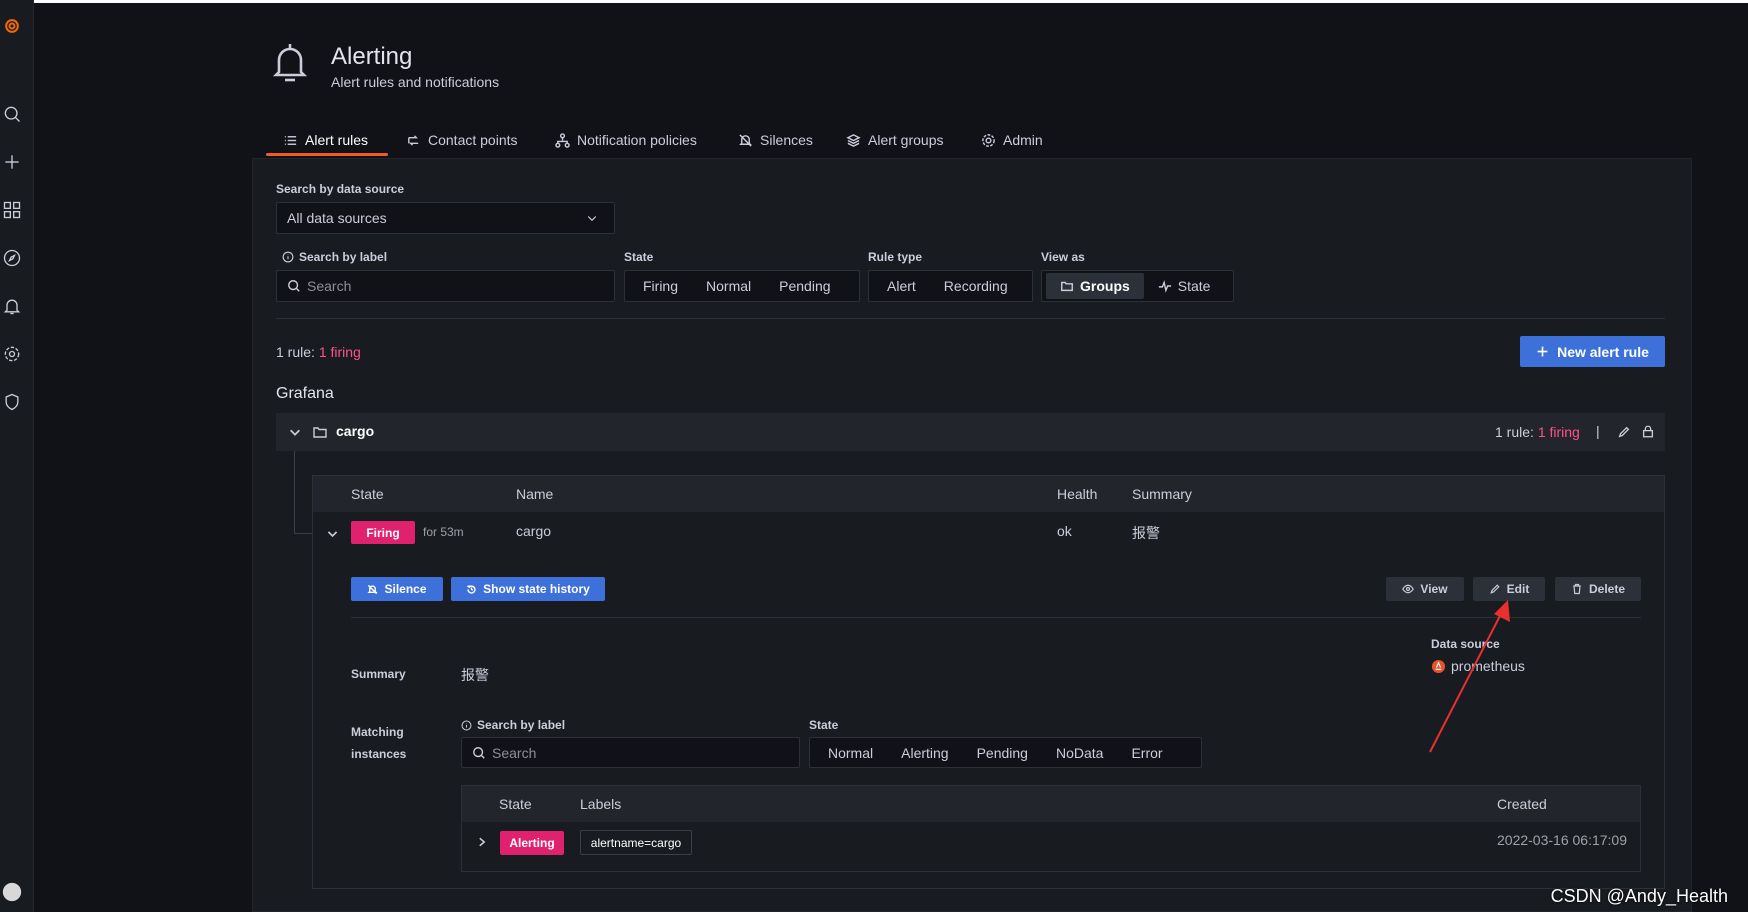  I want to click on rule-type-label: Rule type, so click(895, 257).